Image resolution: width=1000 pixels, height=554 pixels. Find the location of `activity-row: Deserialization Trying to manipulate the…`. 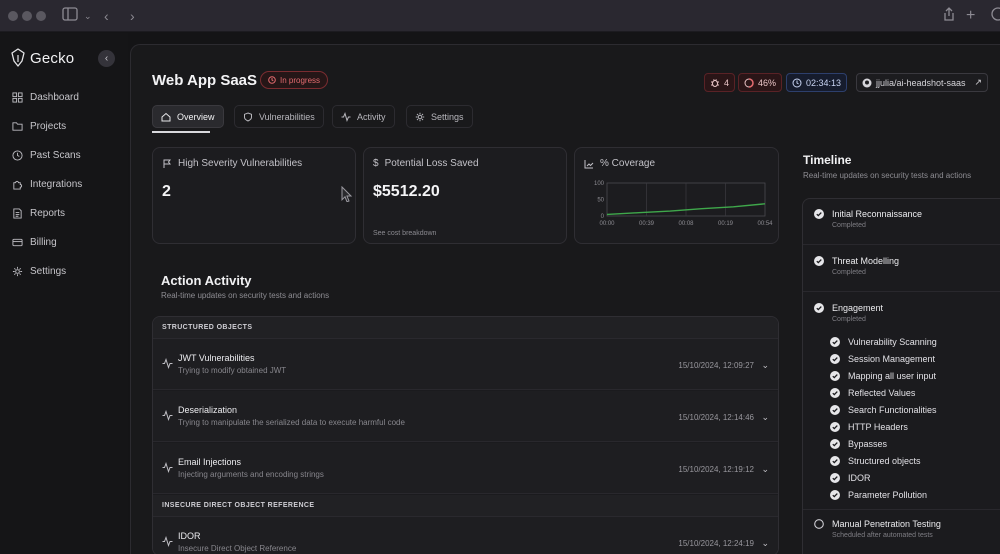

activity-row: Deserialization Trying to manipulate the… is located at coordinates (465, 416).